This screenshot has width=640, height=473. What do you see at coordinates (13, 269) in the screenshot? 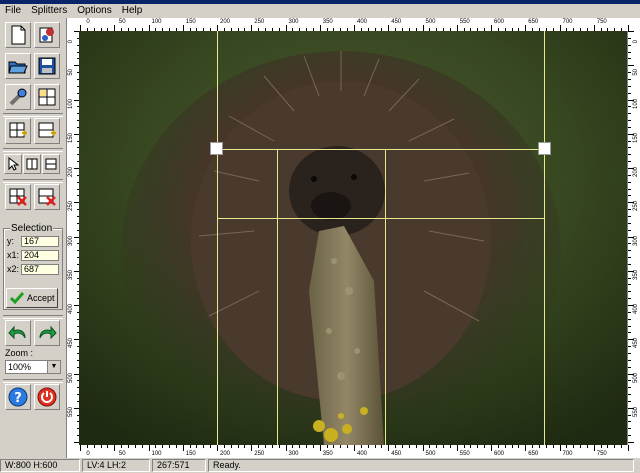
I see `selection-x2-label: x2:` at bounding box center [13, 269].